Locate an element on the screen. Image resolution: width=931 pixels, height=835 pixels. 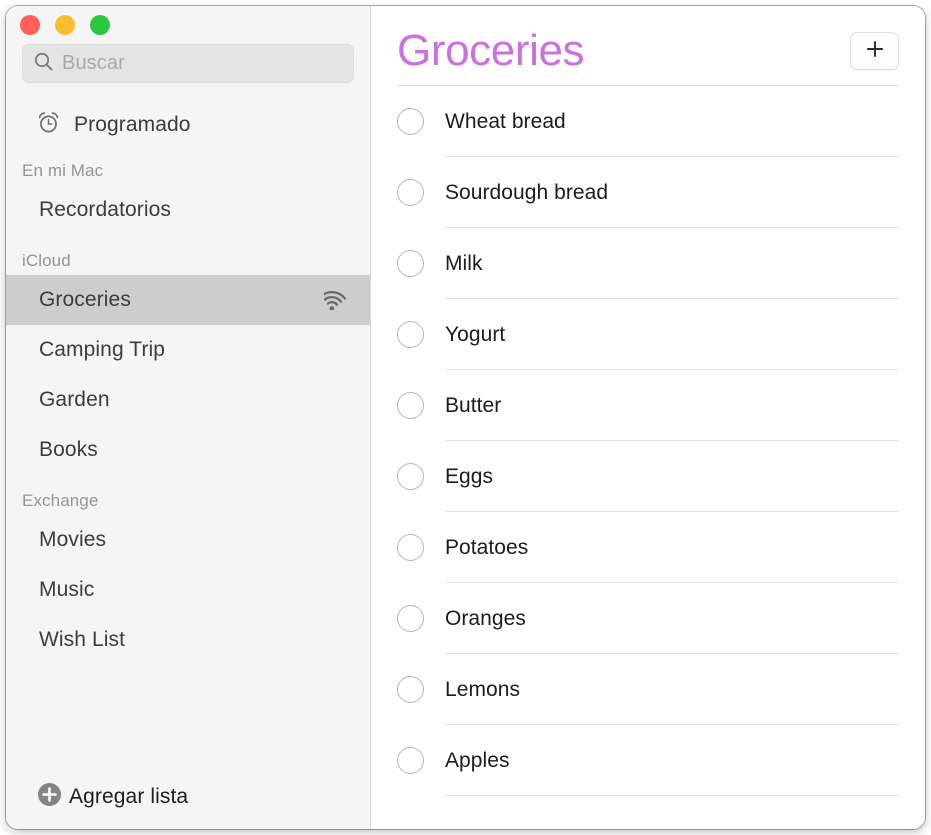
sidebar-item-label: Wish List is located at coordinates (82, 639).